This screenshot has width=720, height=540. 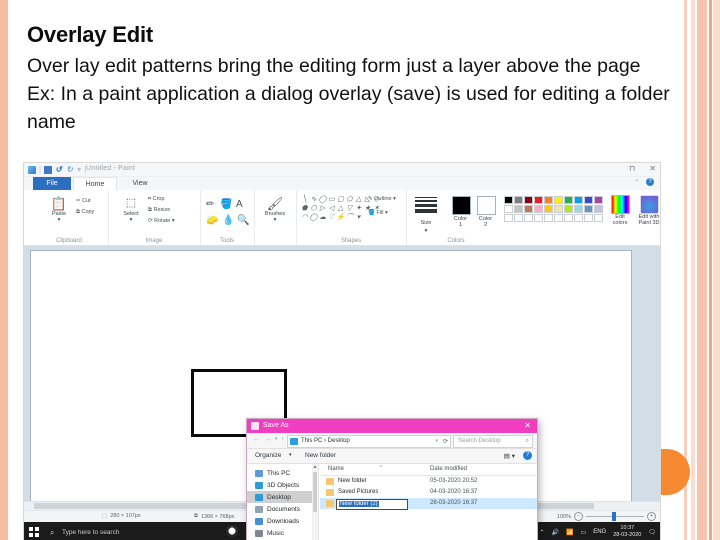 What do you see at coordinates (290, 455) in the screenshot?
I see `organize-dropdown-icon: ▾` at bounding box center [290, 455].